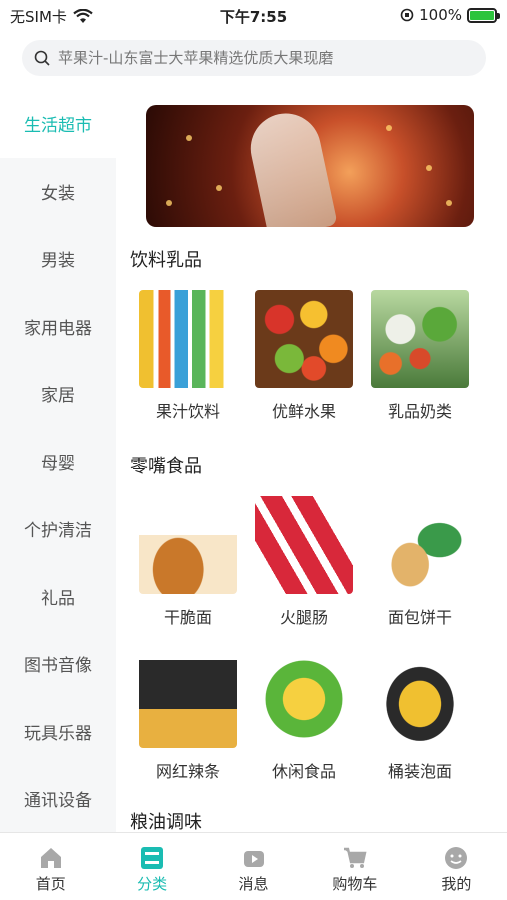 This screenshot has height=900, width=507. Describe the element at coordinates (304, 339) in the screenshot. I see `fruit-thumbnail` at that location.